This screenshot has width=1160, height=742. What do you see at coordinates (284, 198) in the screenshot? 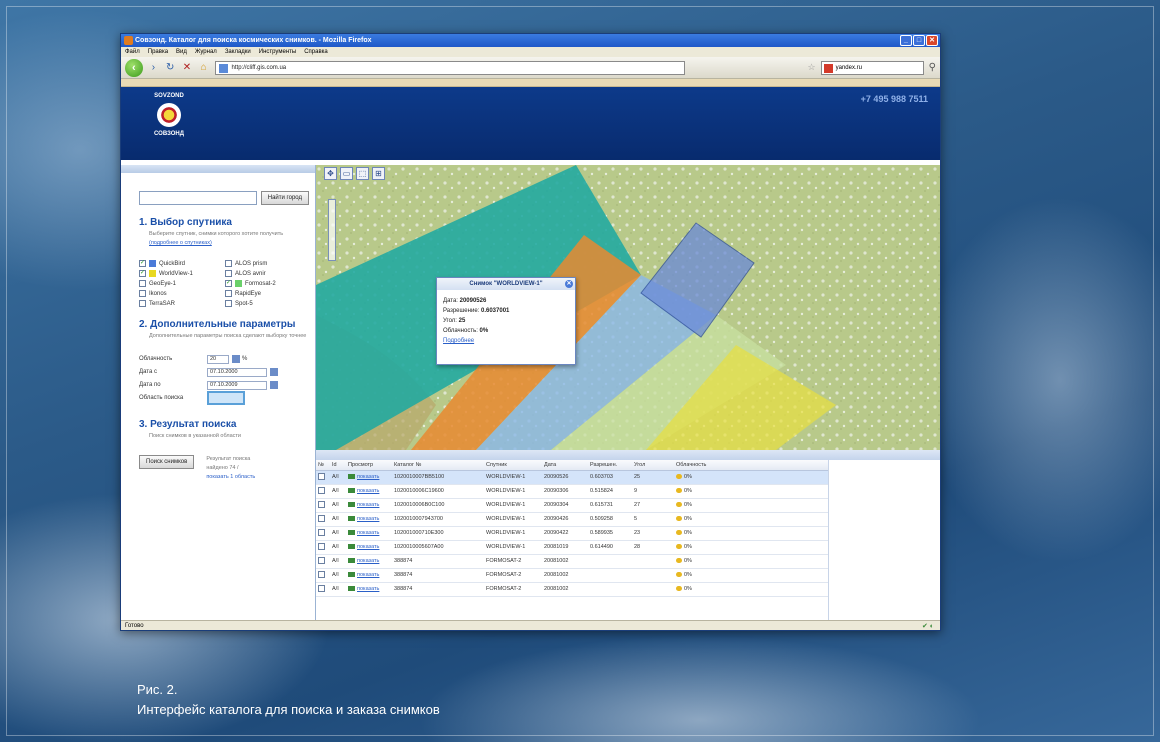
I see `find-city-button: Найти город` at bounding box center [284, 198].